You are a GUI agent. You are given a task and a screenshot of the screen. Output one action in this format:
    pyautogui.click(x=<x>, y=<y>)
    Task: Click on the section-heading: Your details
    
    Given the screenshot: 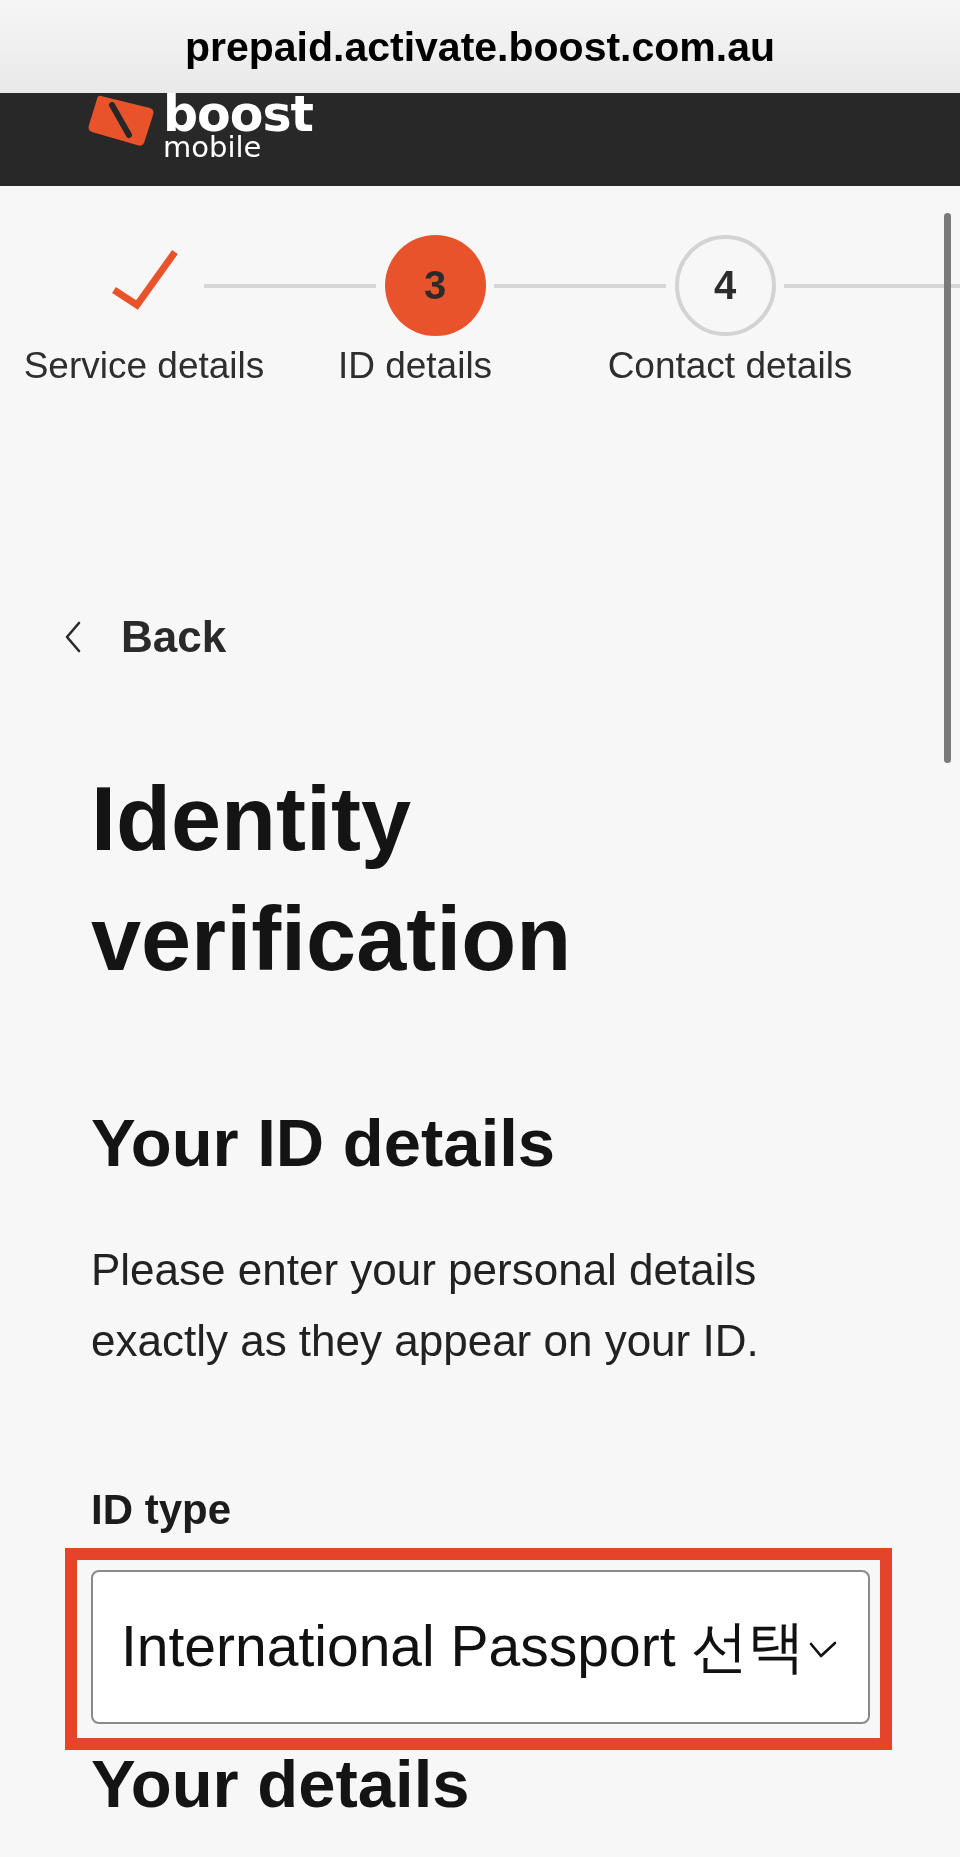 What is the action you would take?
    pyautogui.click(x=281, y=1783)
    